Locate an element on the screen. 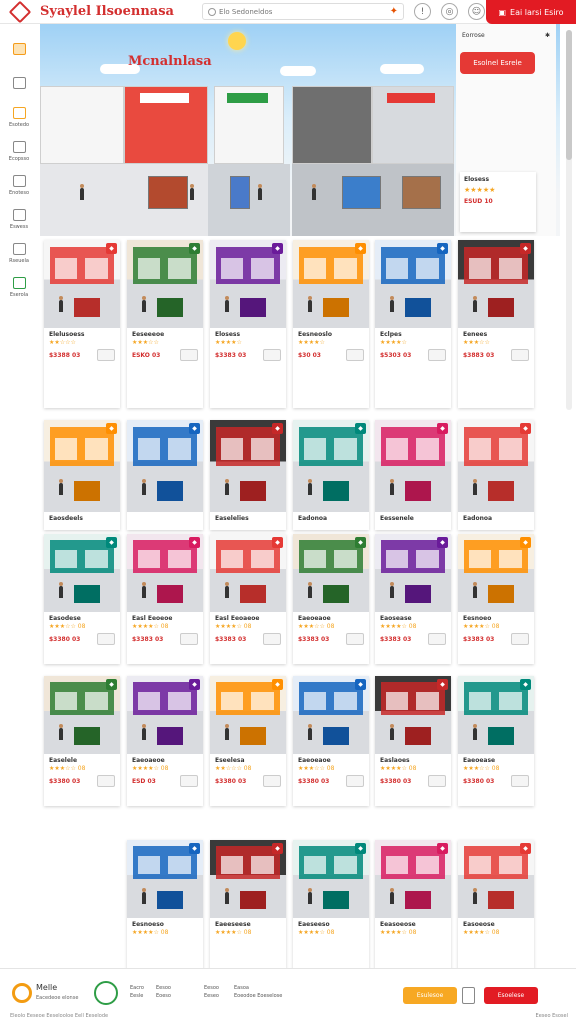  product-card: ◆ Easlaoes ★★★★☆ 08 $3380 03 is located at coordinates (413, 741).